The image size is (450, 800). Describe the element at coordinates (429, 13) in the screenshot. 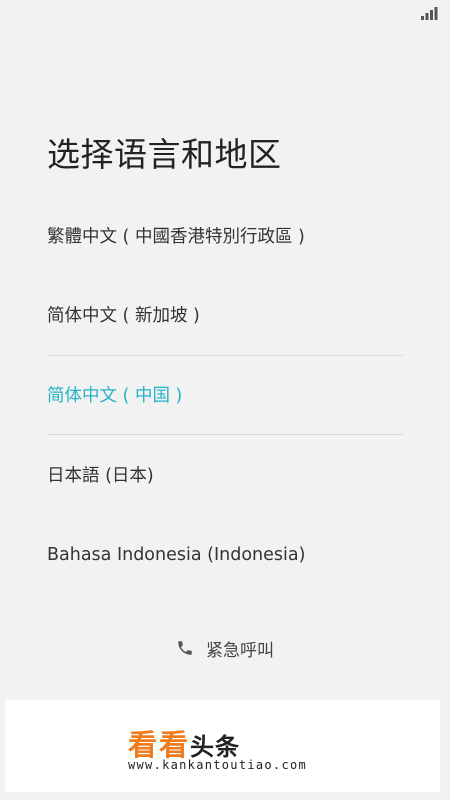

I see `signal-icon` at that location.